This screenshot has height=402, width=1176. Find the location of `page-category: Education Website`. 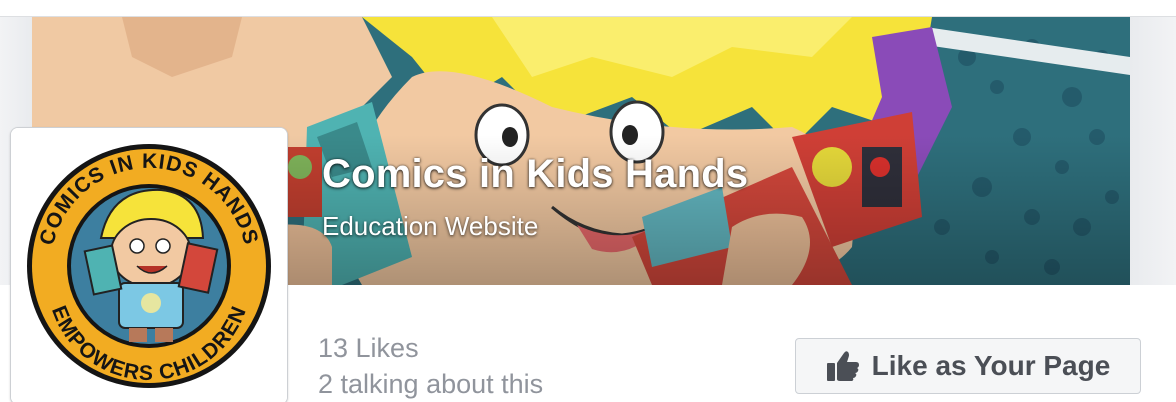

page-category: Education Website is located at coordinates (430, 226).